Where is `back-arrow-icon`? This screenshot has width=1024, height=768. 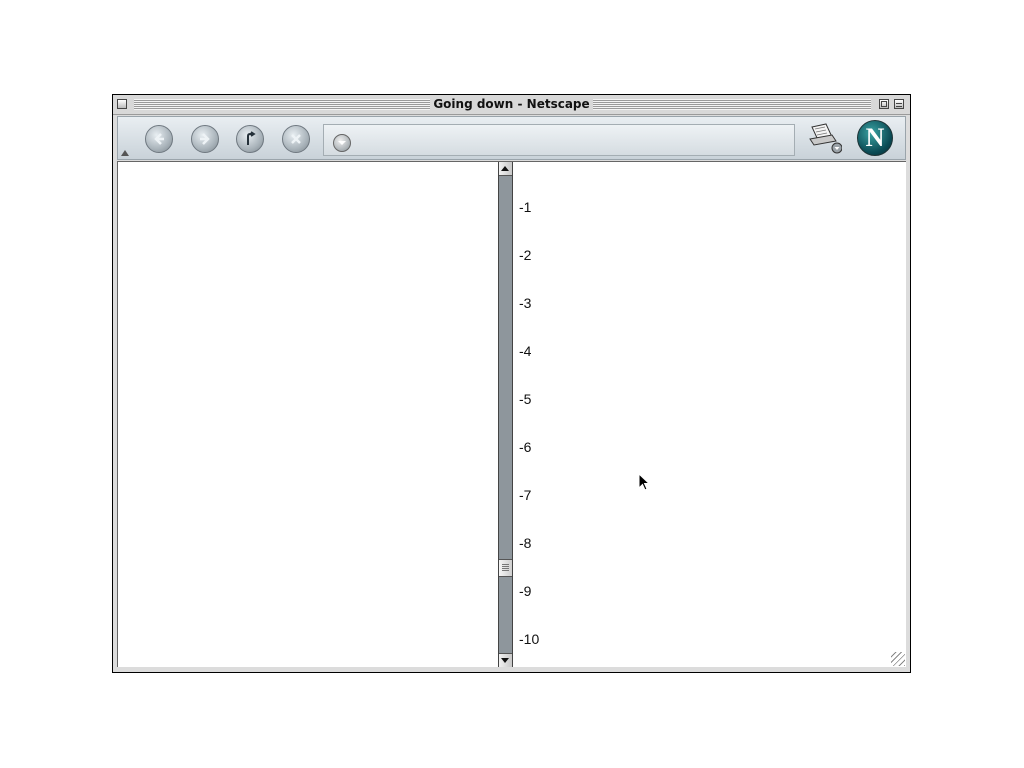
back-arrow-icon is located at coordinates (159, 139).